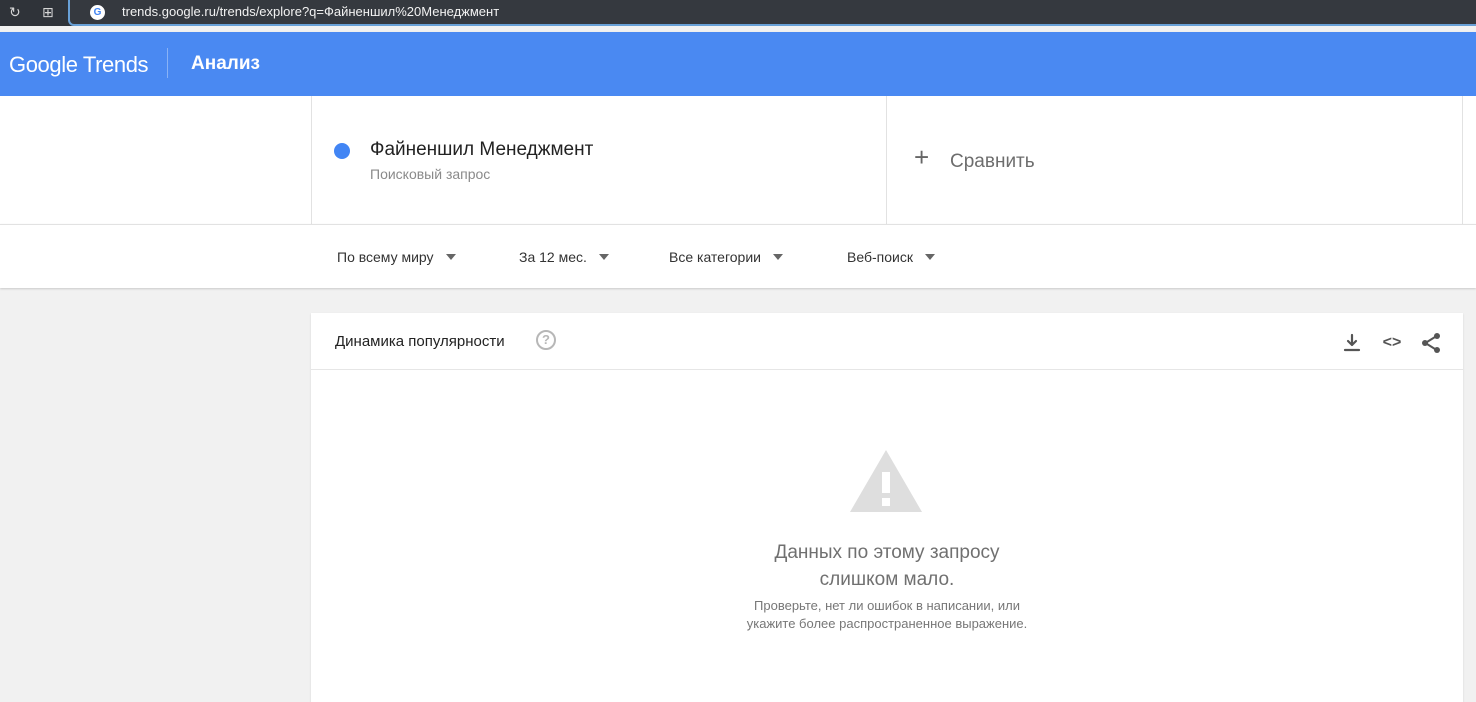 The height and width of the screenshot is (702, 1476). What do you see at coordinates (385, 257) in the screenshot?
I see `region-filter-label: По всему миру` at bounding box center [385, 257].